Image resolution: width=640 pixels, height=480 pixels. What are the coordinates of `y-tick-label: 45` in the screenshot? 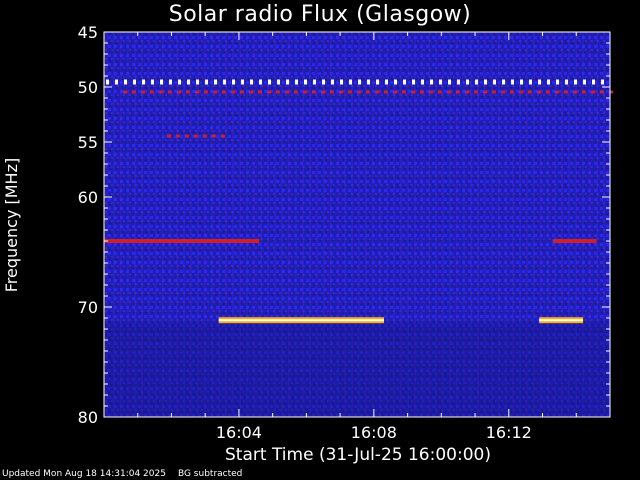 It's located at (88, 32).